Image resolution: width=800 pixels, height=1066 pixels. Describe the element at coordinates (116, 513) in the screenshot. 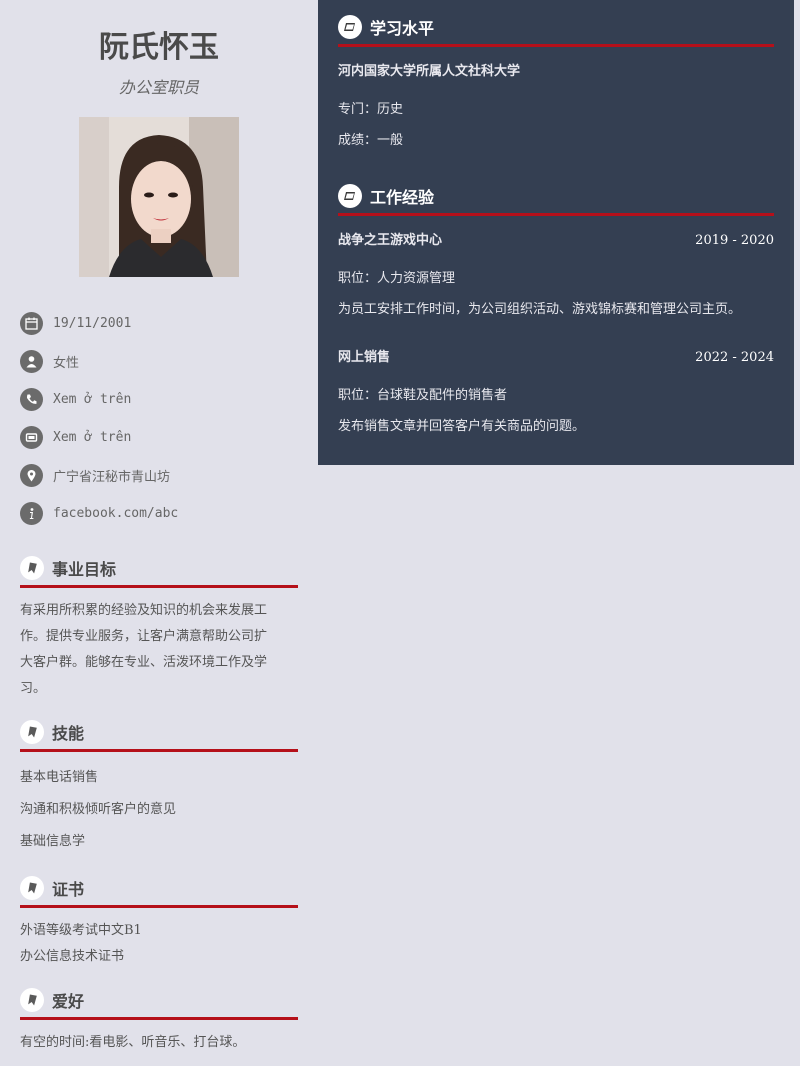

I see `social-text: facebook.com/abc` at that location.